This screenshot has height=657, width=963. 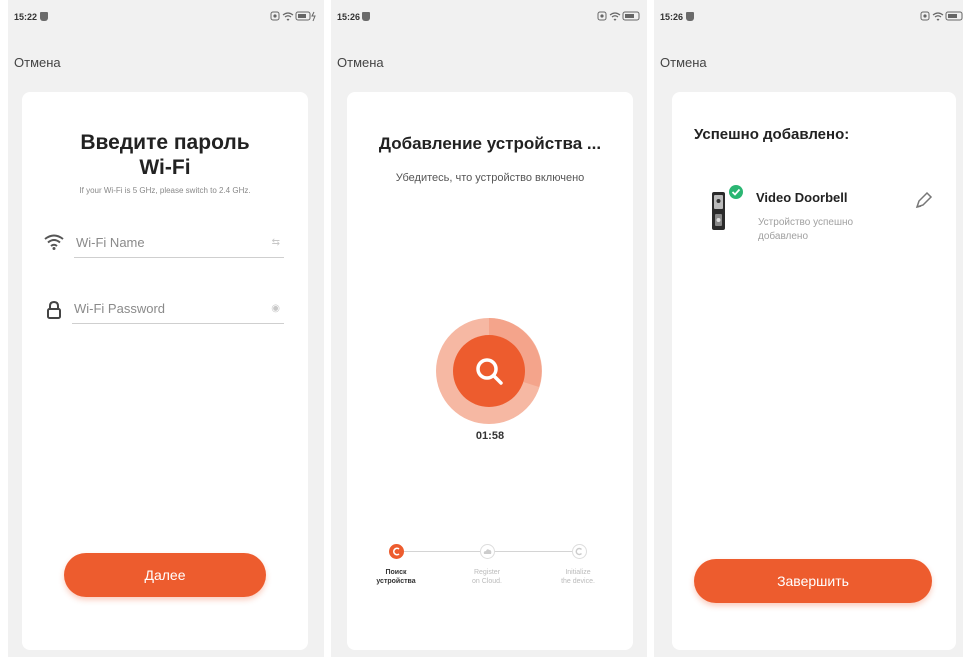 I want to click on title-line-2: Wi-Fi, so click(x=165, y=167).